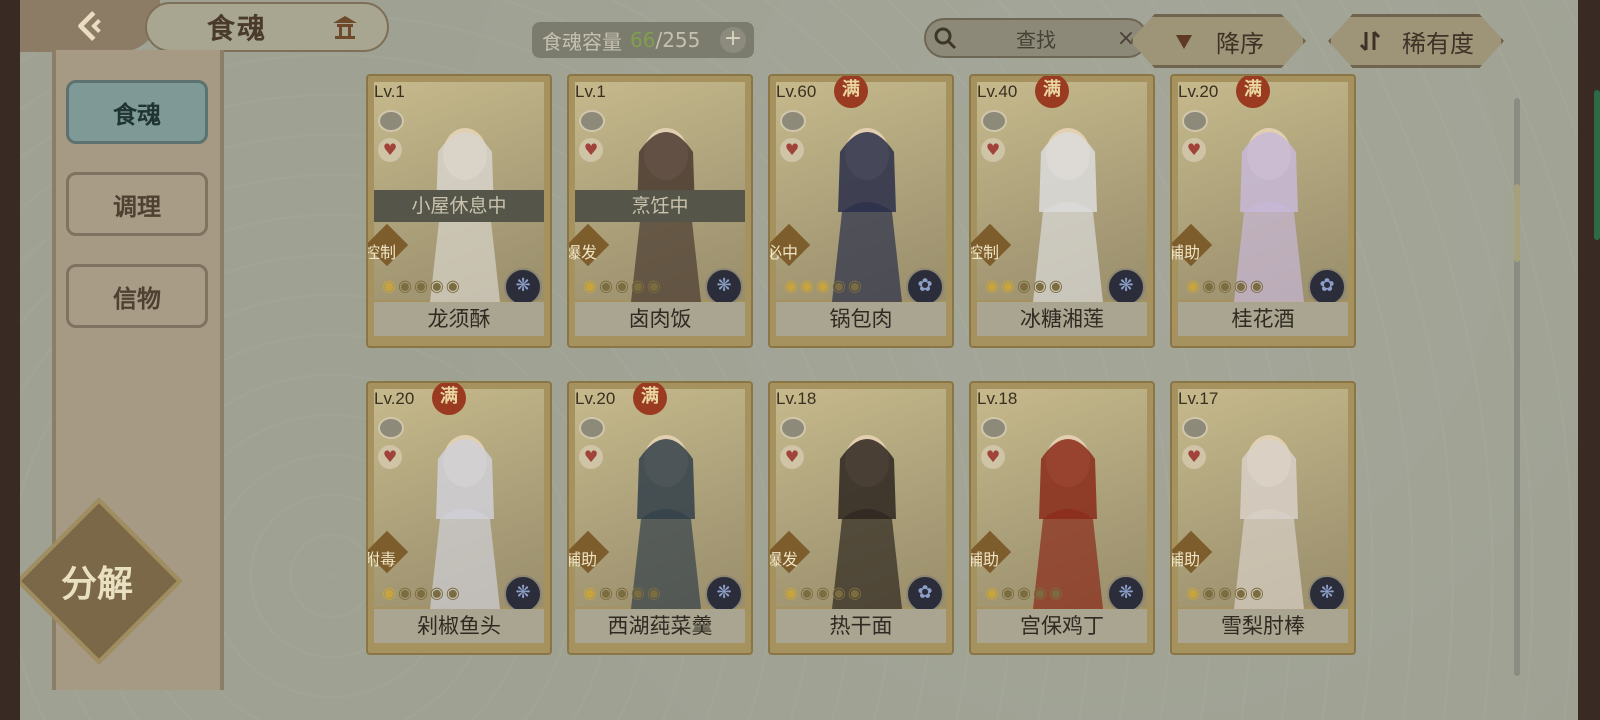  I want to click on food-soul-card: Lv.40 满 ♥ 控制 ◉◉◉◉◉ ❋ 冰糖湘莲, so click(1062, 211).